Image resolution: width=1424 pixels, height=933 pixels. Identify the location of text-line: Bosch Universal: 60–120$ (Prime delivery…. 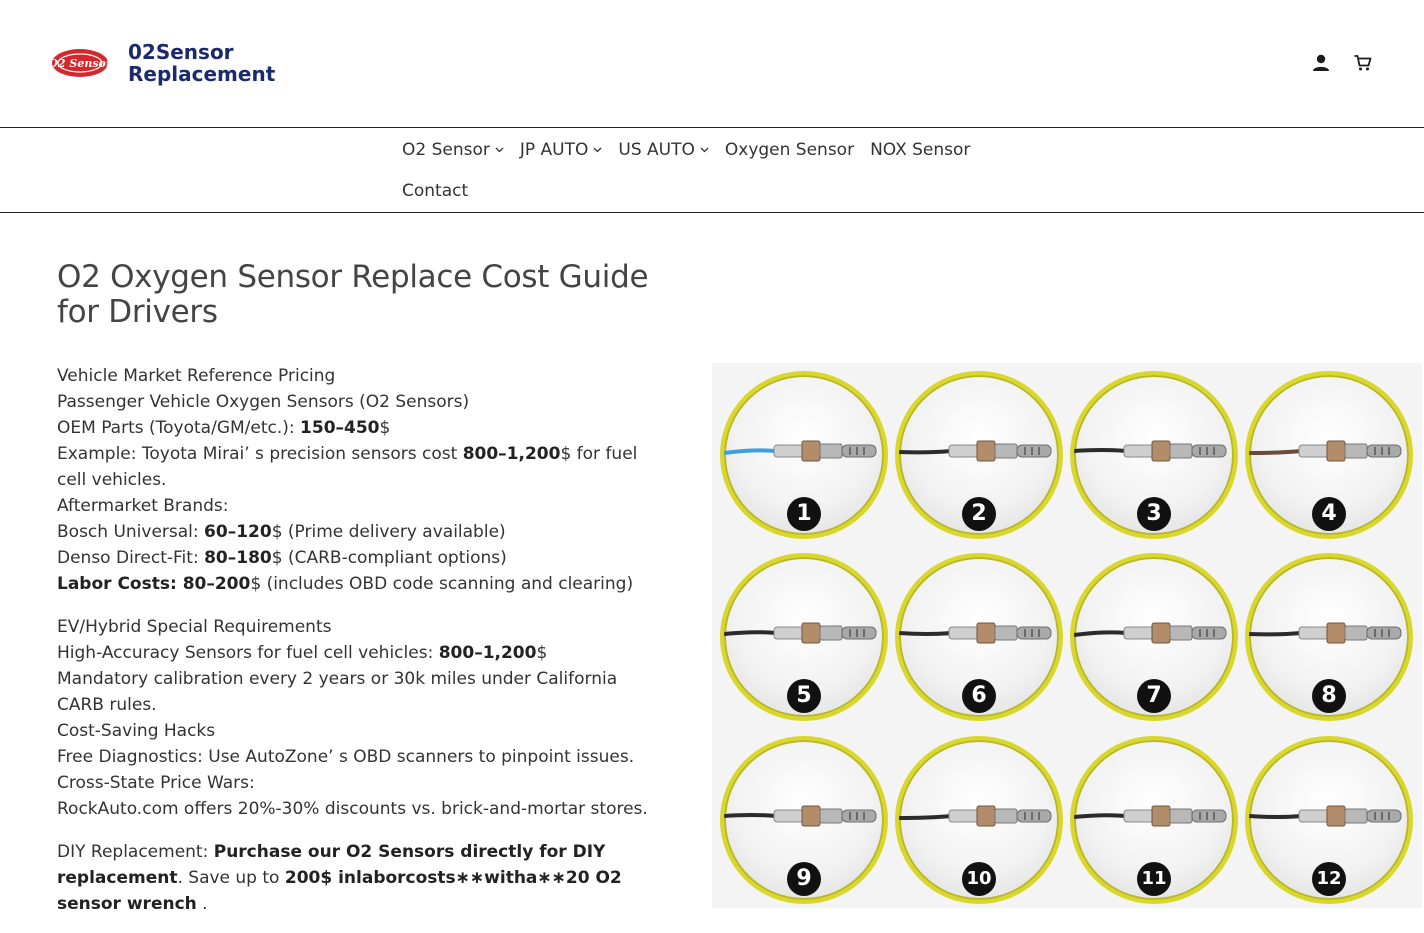
(281, 532).